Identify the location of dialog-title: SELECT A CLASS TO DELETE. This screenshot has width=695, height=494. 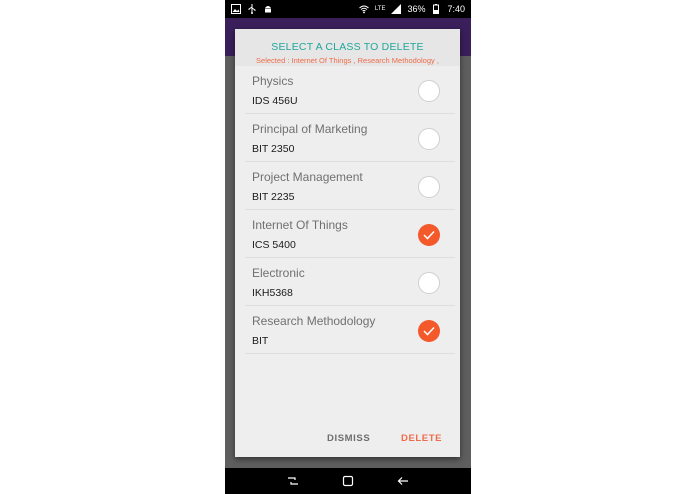
(347, 47).